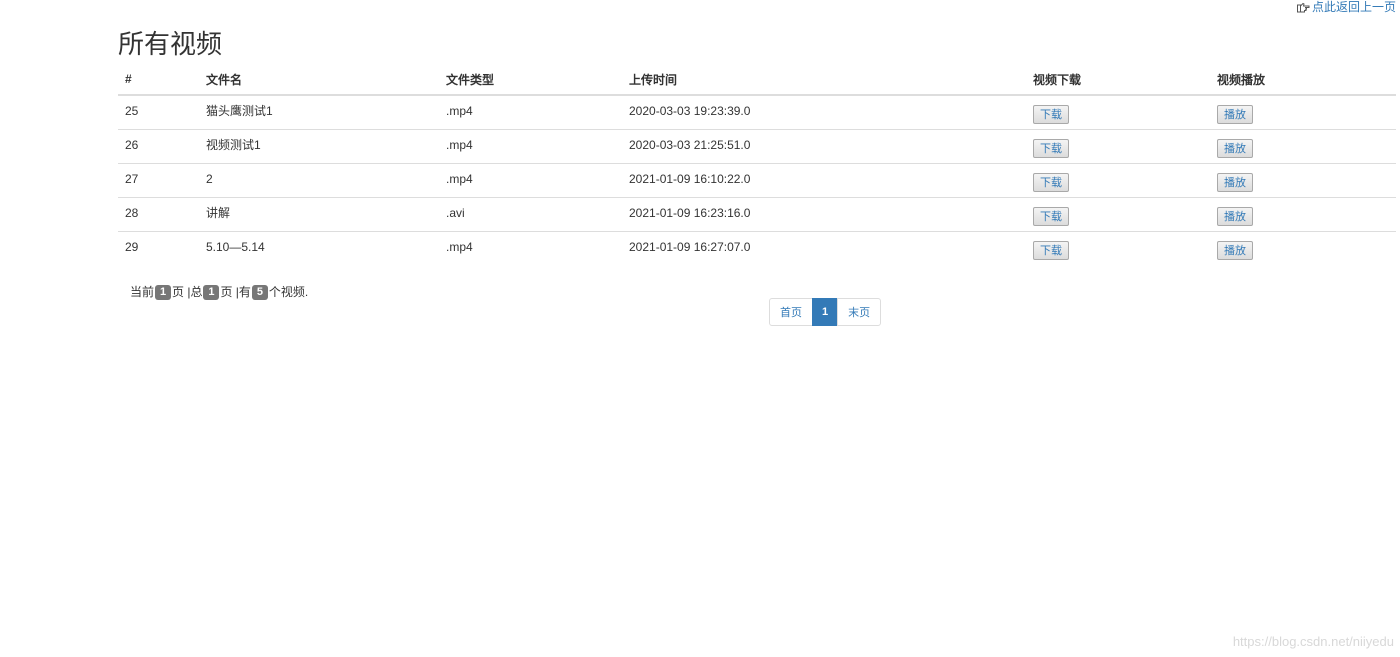  What do you see at coordinates (158, 180) in the screenshot?
I see `cell-id: 27` at bounding box center [158, 180].